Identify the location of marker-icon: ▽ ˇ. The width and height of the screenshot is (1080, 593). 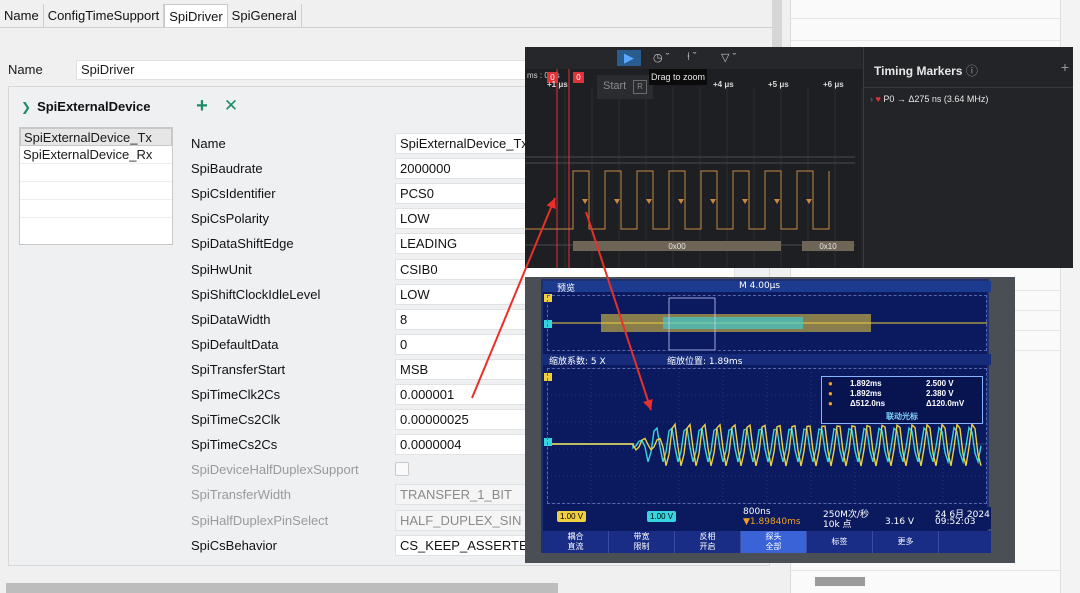
(728, 57).